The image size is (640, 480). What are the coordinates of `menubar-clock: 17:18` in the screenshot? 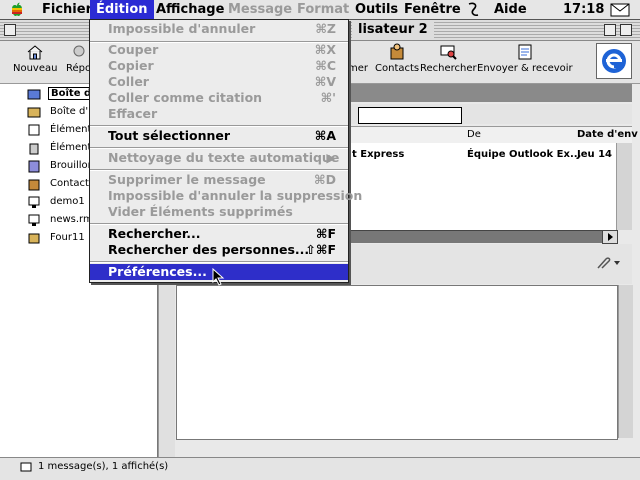 It's located at (584, 9).